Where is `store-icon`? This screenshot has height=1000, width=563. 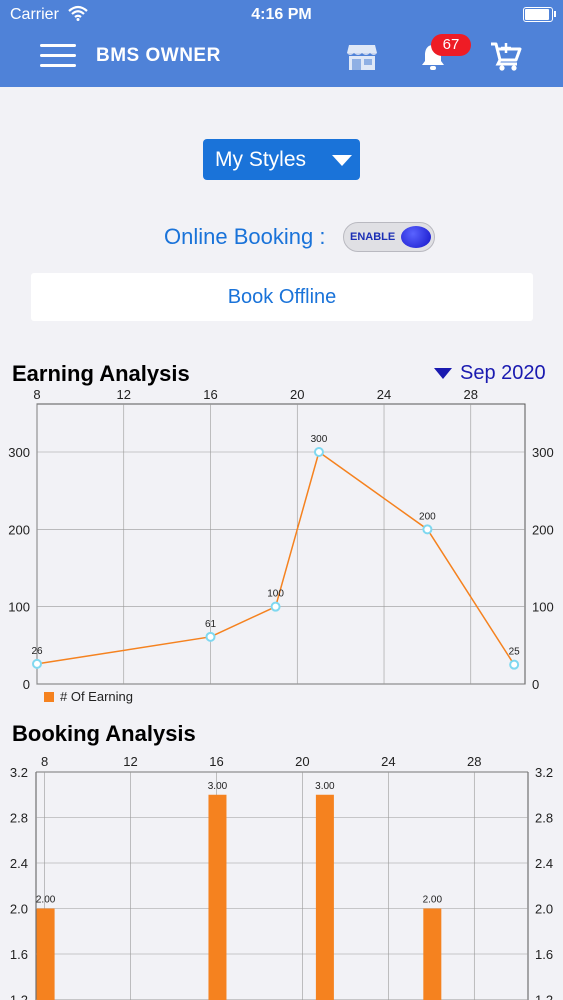
store-icon is located at coordinates (362, 59).